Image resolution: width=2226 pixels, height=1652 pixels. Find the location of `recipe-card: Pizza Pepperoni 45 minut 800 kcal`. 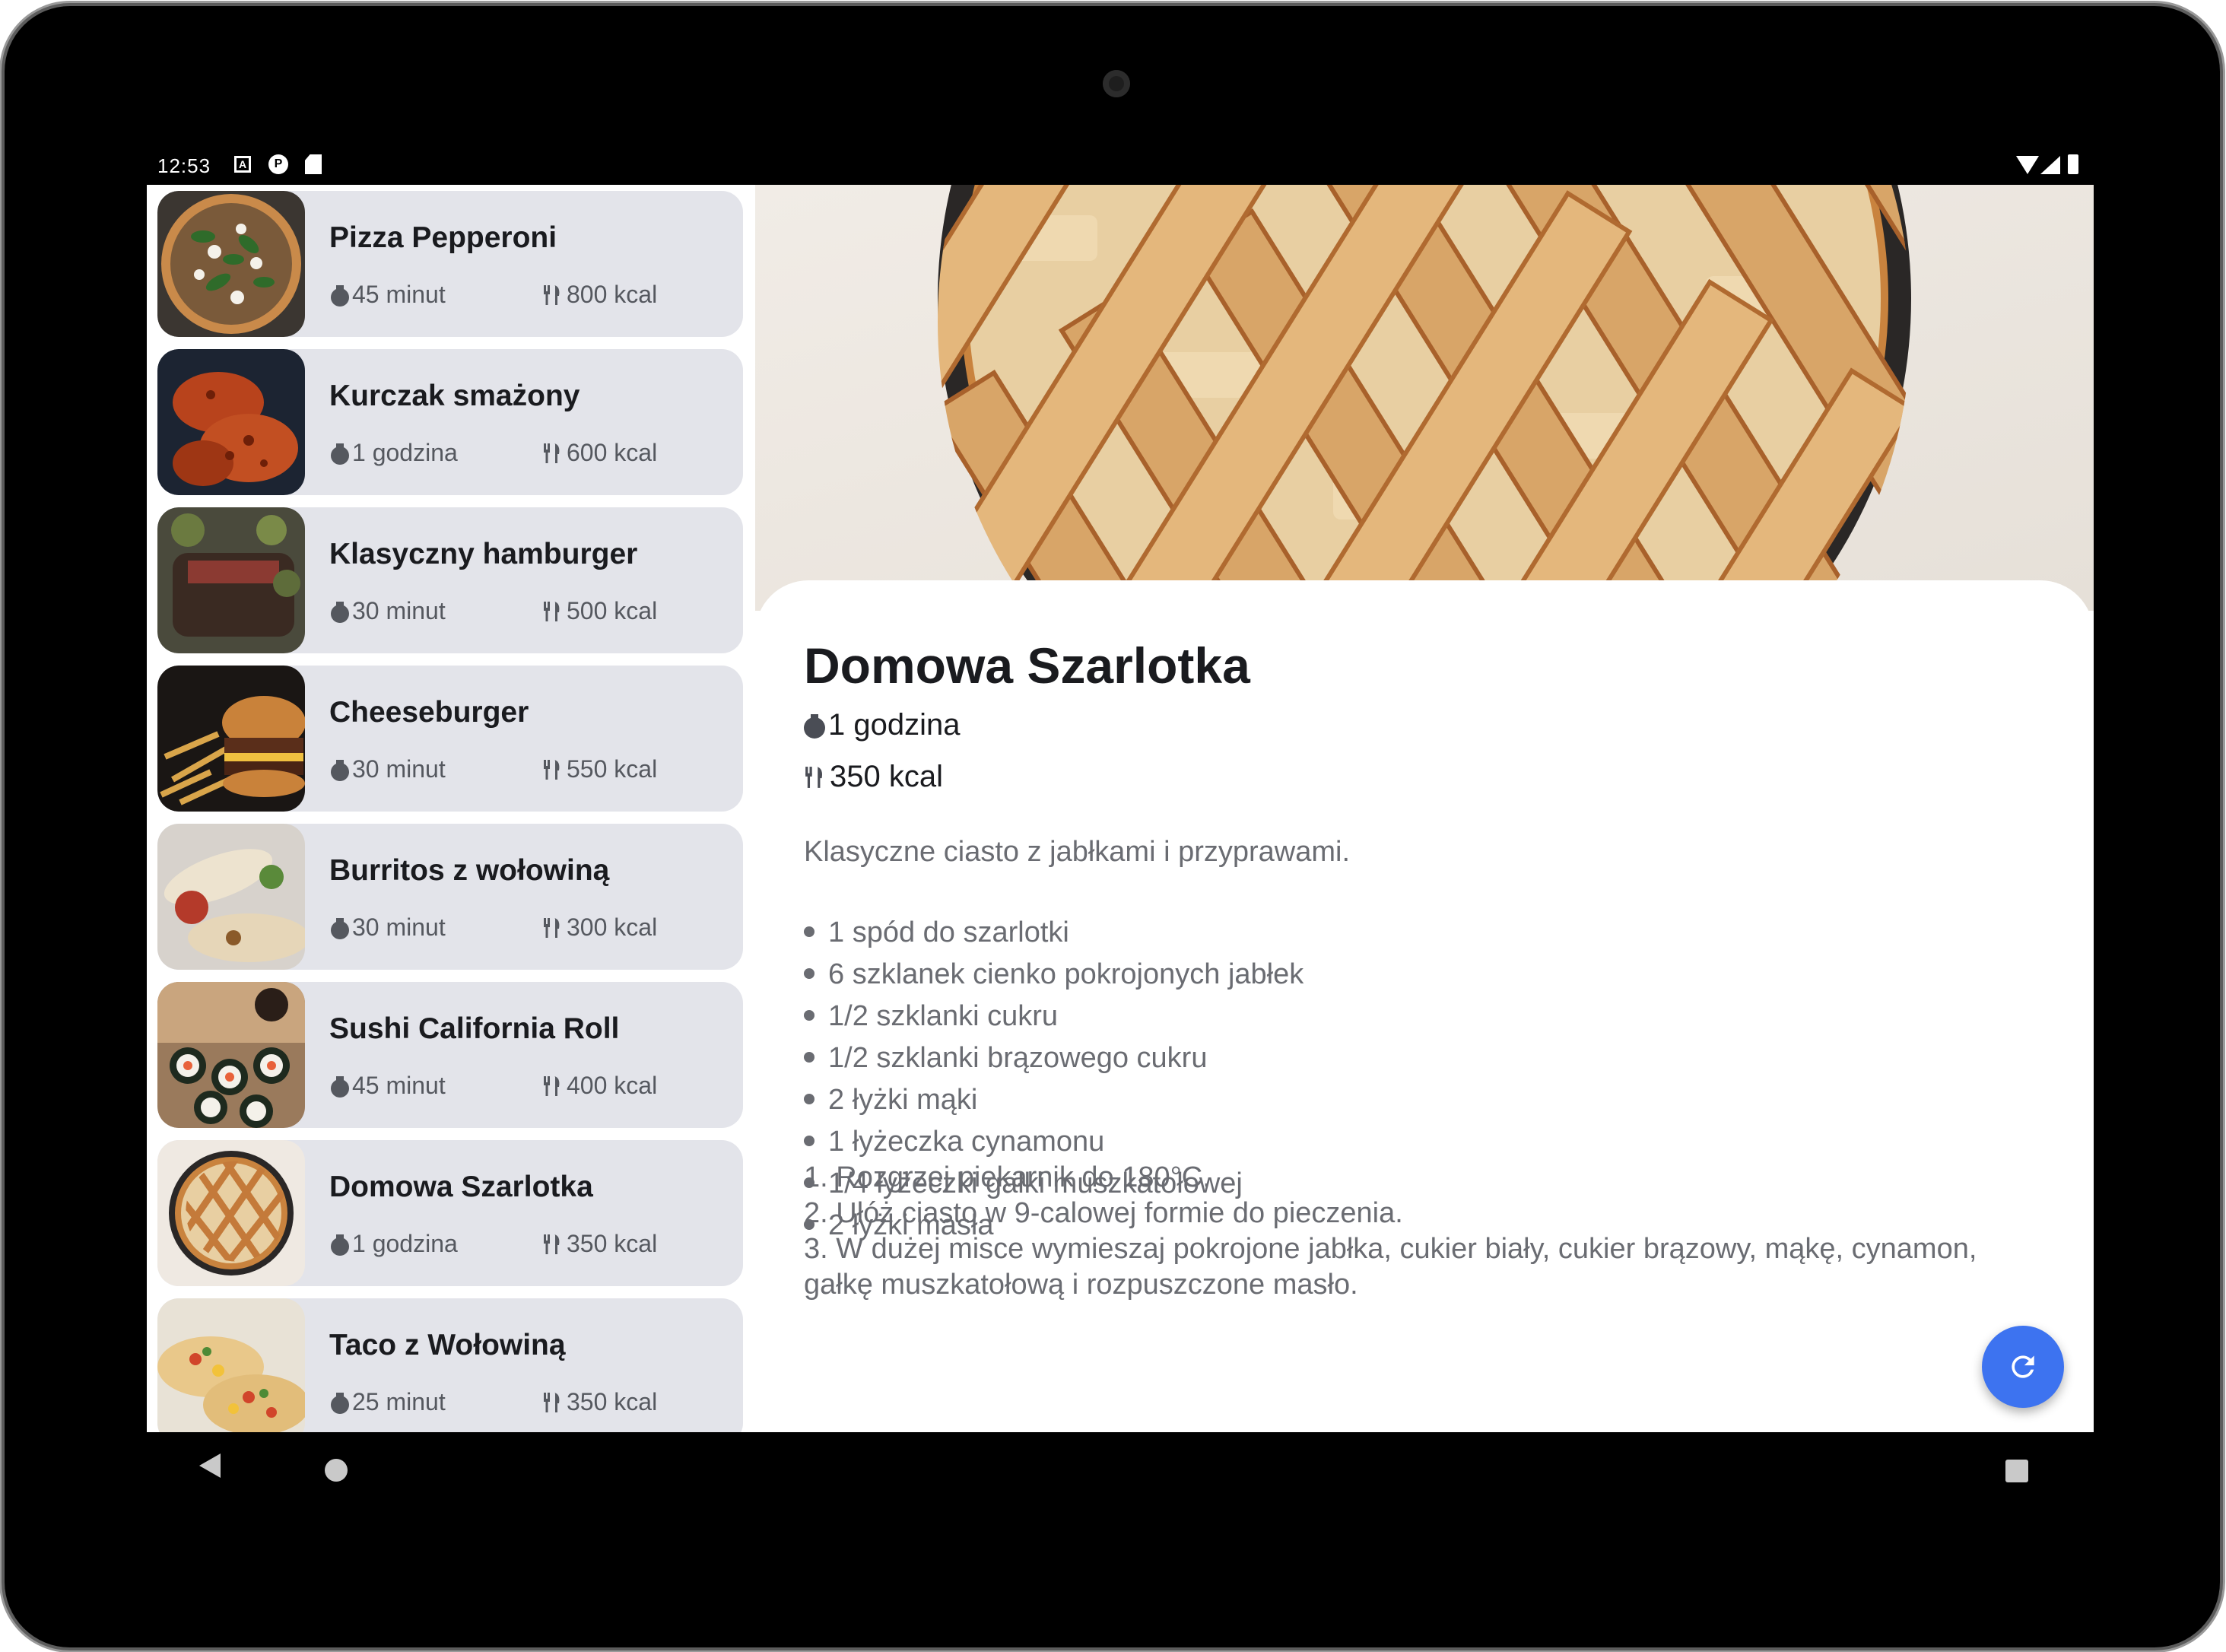

recipe-card: Pizza Pepperoni 45 minut 800 kcal is located at coordinates (450, 264).